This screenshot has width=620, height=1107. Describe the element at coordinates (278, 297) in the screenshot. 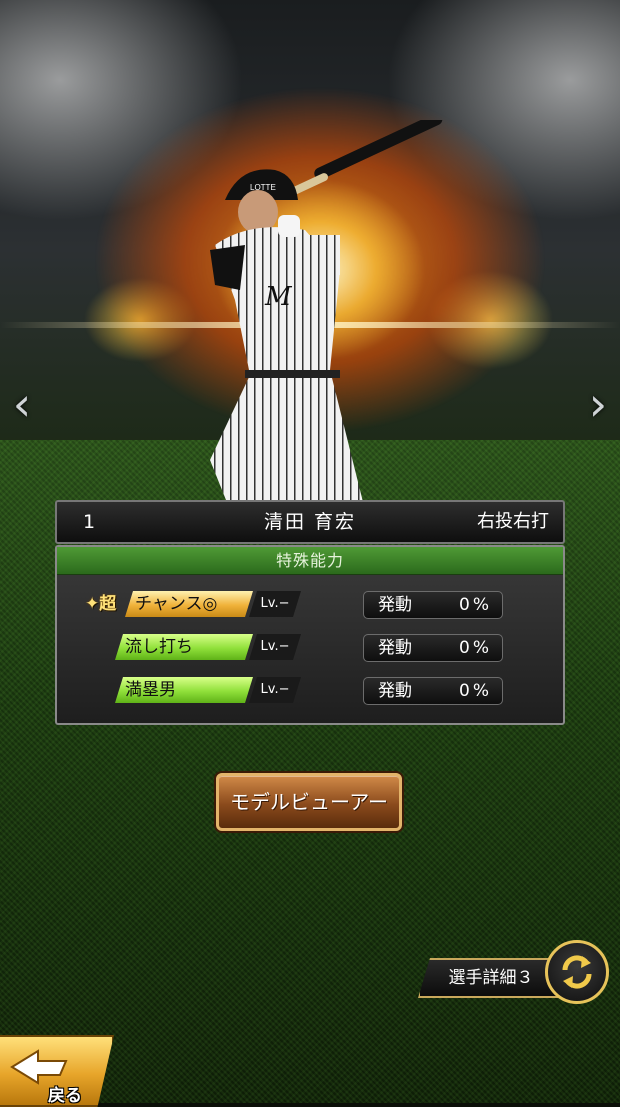

I see `svg-text: M` at that location.